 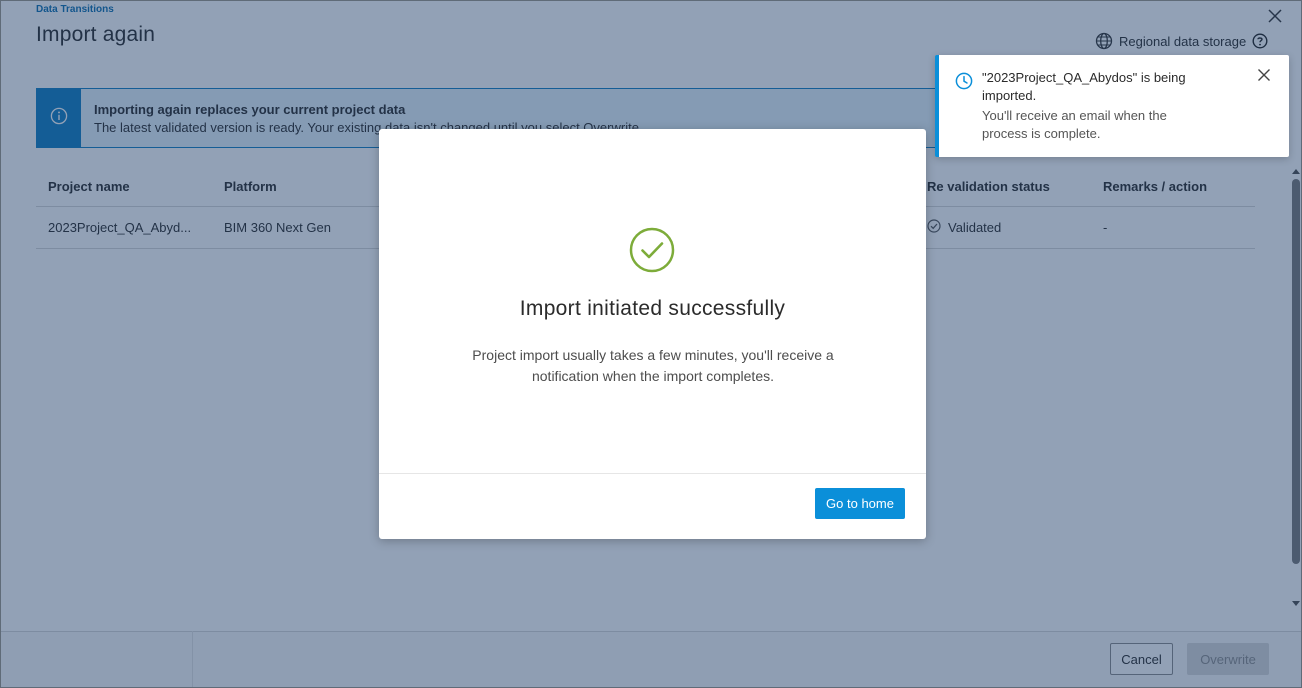 What do you see at coordinates (964, 81) in the screenshot?
I see `clock-icon` at bounding box center [964, 81].